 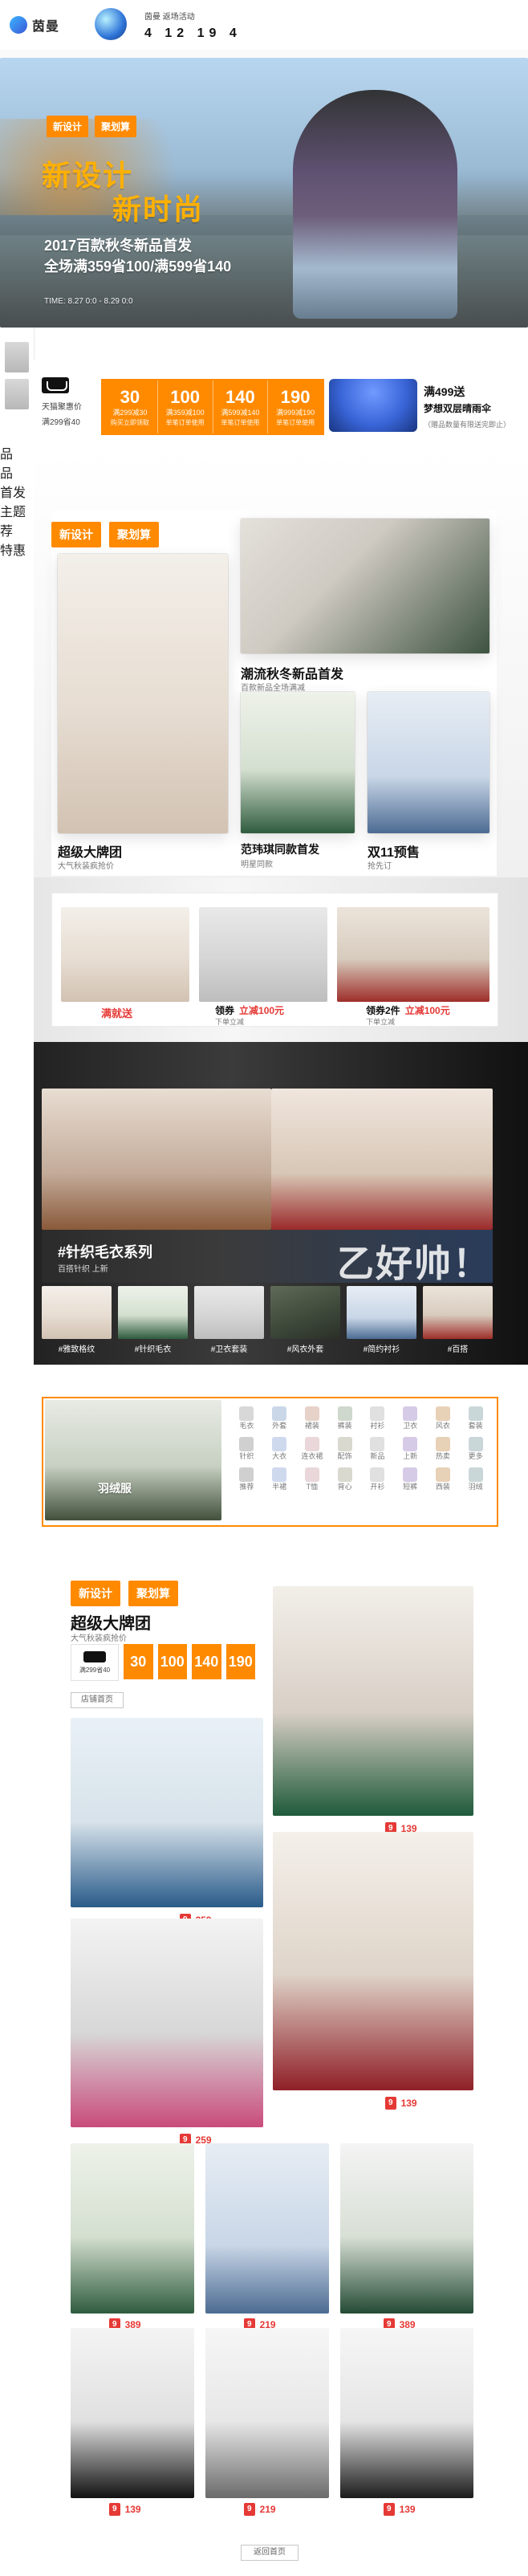 I want to click on back-home-button: 返回首页, so click(x=270, y=2553).